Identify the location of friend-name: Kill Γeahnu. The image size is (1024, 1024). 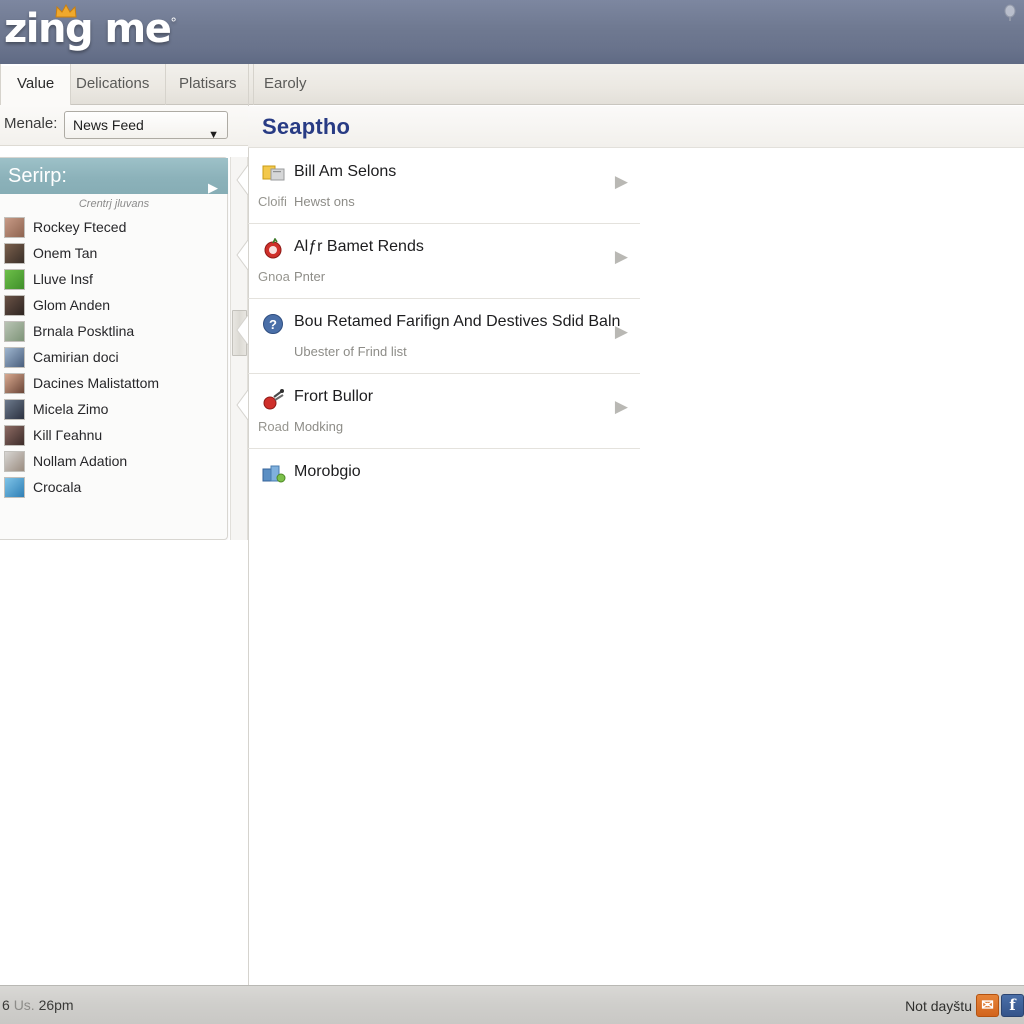
(68, 435).